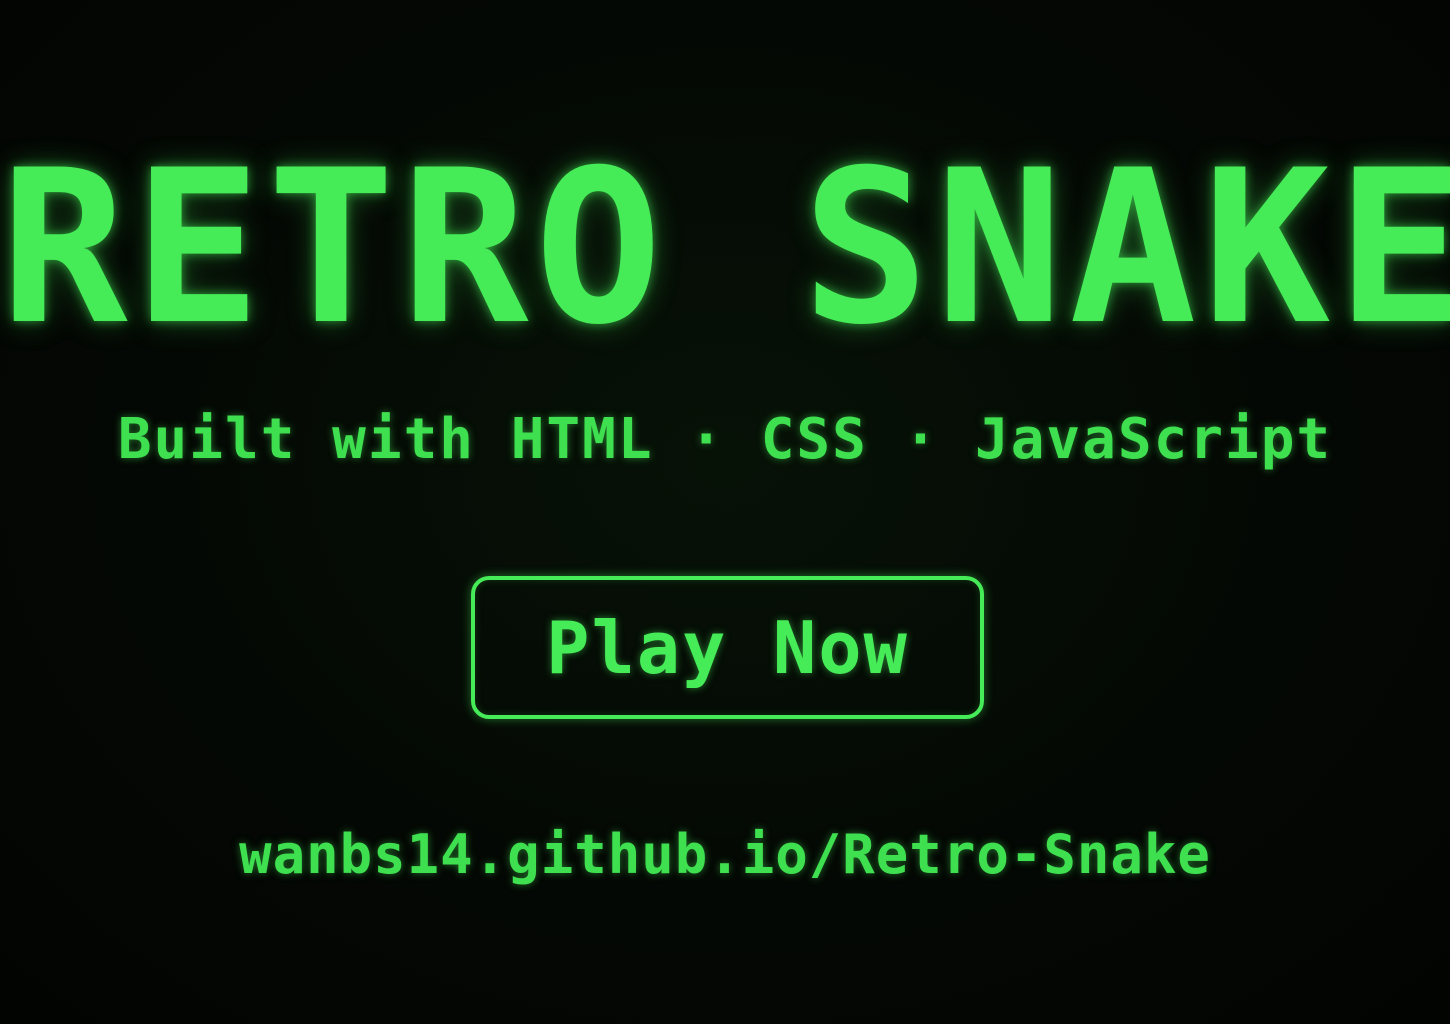 The width and height of the screenshot is (1450, 1024). I want to click on play-now-button: Play Now, so click(727, 647).